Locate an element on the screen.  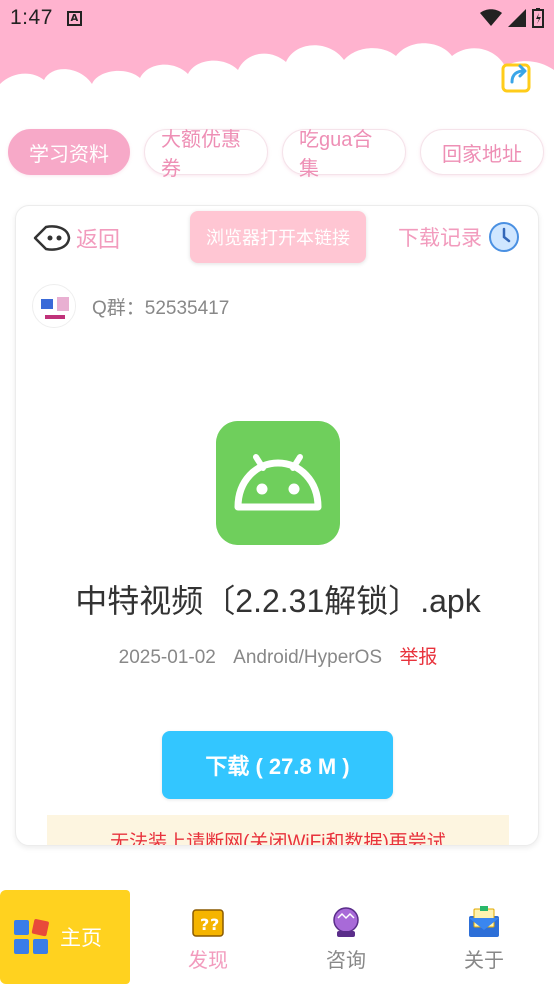
qq-group-number: Q群：52535417 is located at coordinates (161, 308).